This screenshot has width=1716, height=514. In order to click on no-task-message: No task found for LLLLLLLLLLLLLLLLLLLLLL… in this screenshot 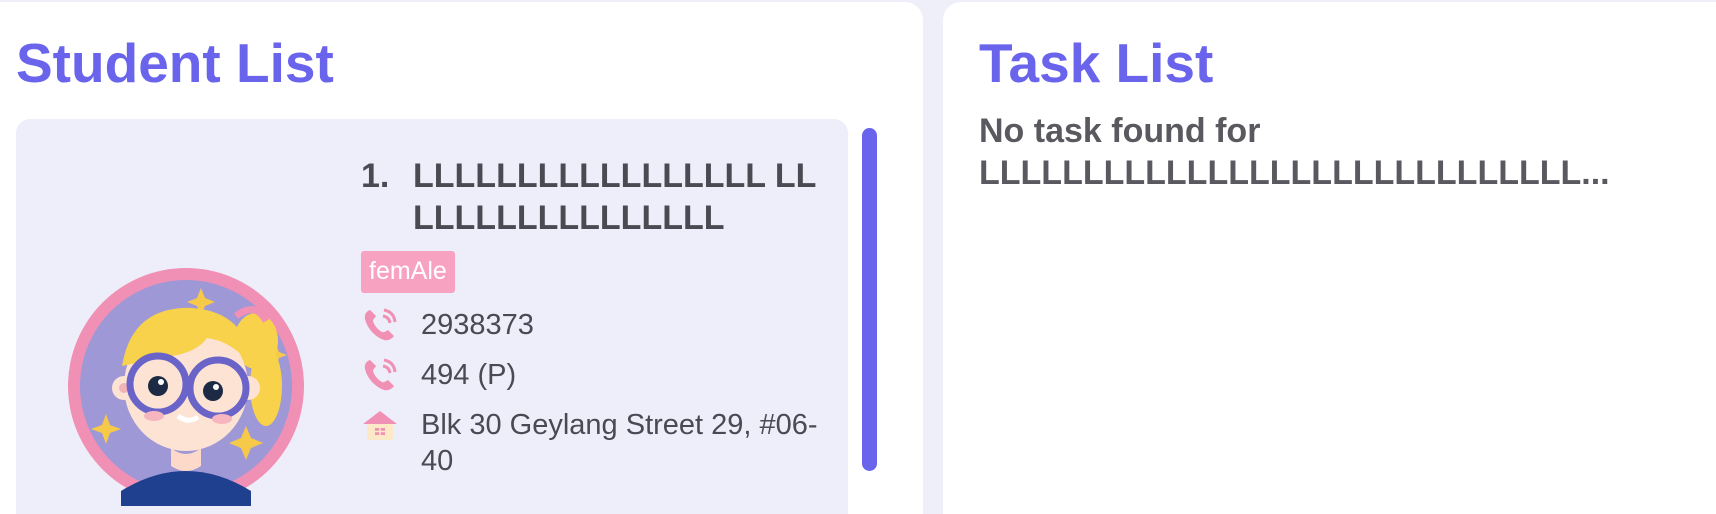, I will do `click(1294, 152)`.